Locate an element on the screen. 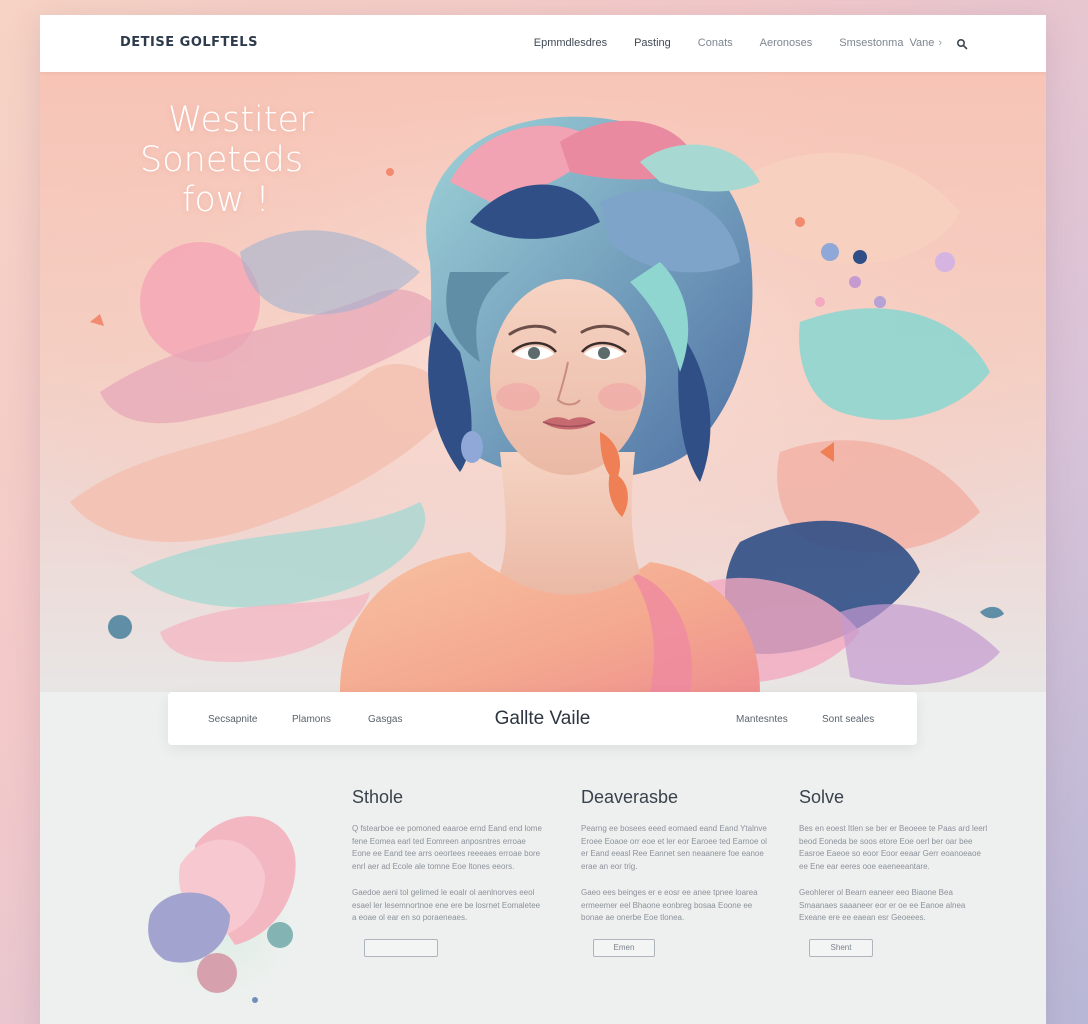 The image size is (1088, 1024). nav-item-6: Vane is located at coordinates (921, 43).